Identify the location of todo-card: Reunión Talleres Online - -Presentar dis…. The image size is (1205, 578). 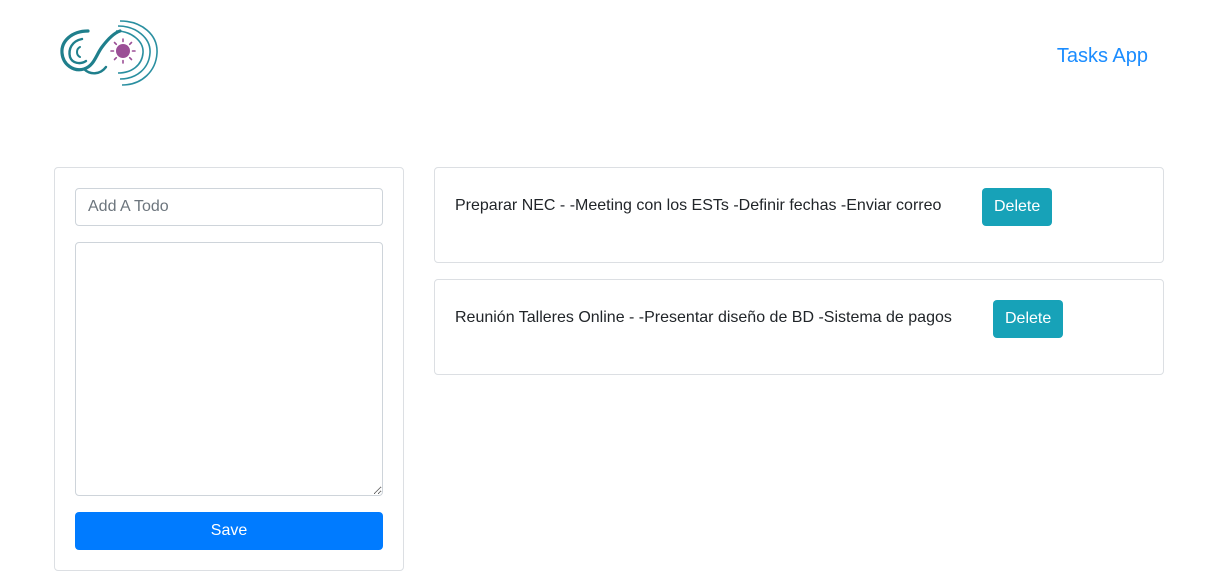
(799, 327).